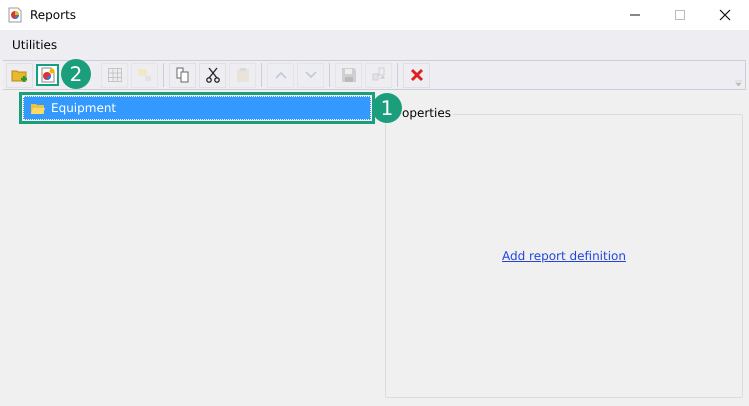 The width and height of the screenshot is (749, 406). What do you see at coordinates (564, 256) in the screenshot?
I see `add-report-link: Add report definition` at bounding box center [564, 256].